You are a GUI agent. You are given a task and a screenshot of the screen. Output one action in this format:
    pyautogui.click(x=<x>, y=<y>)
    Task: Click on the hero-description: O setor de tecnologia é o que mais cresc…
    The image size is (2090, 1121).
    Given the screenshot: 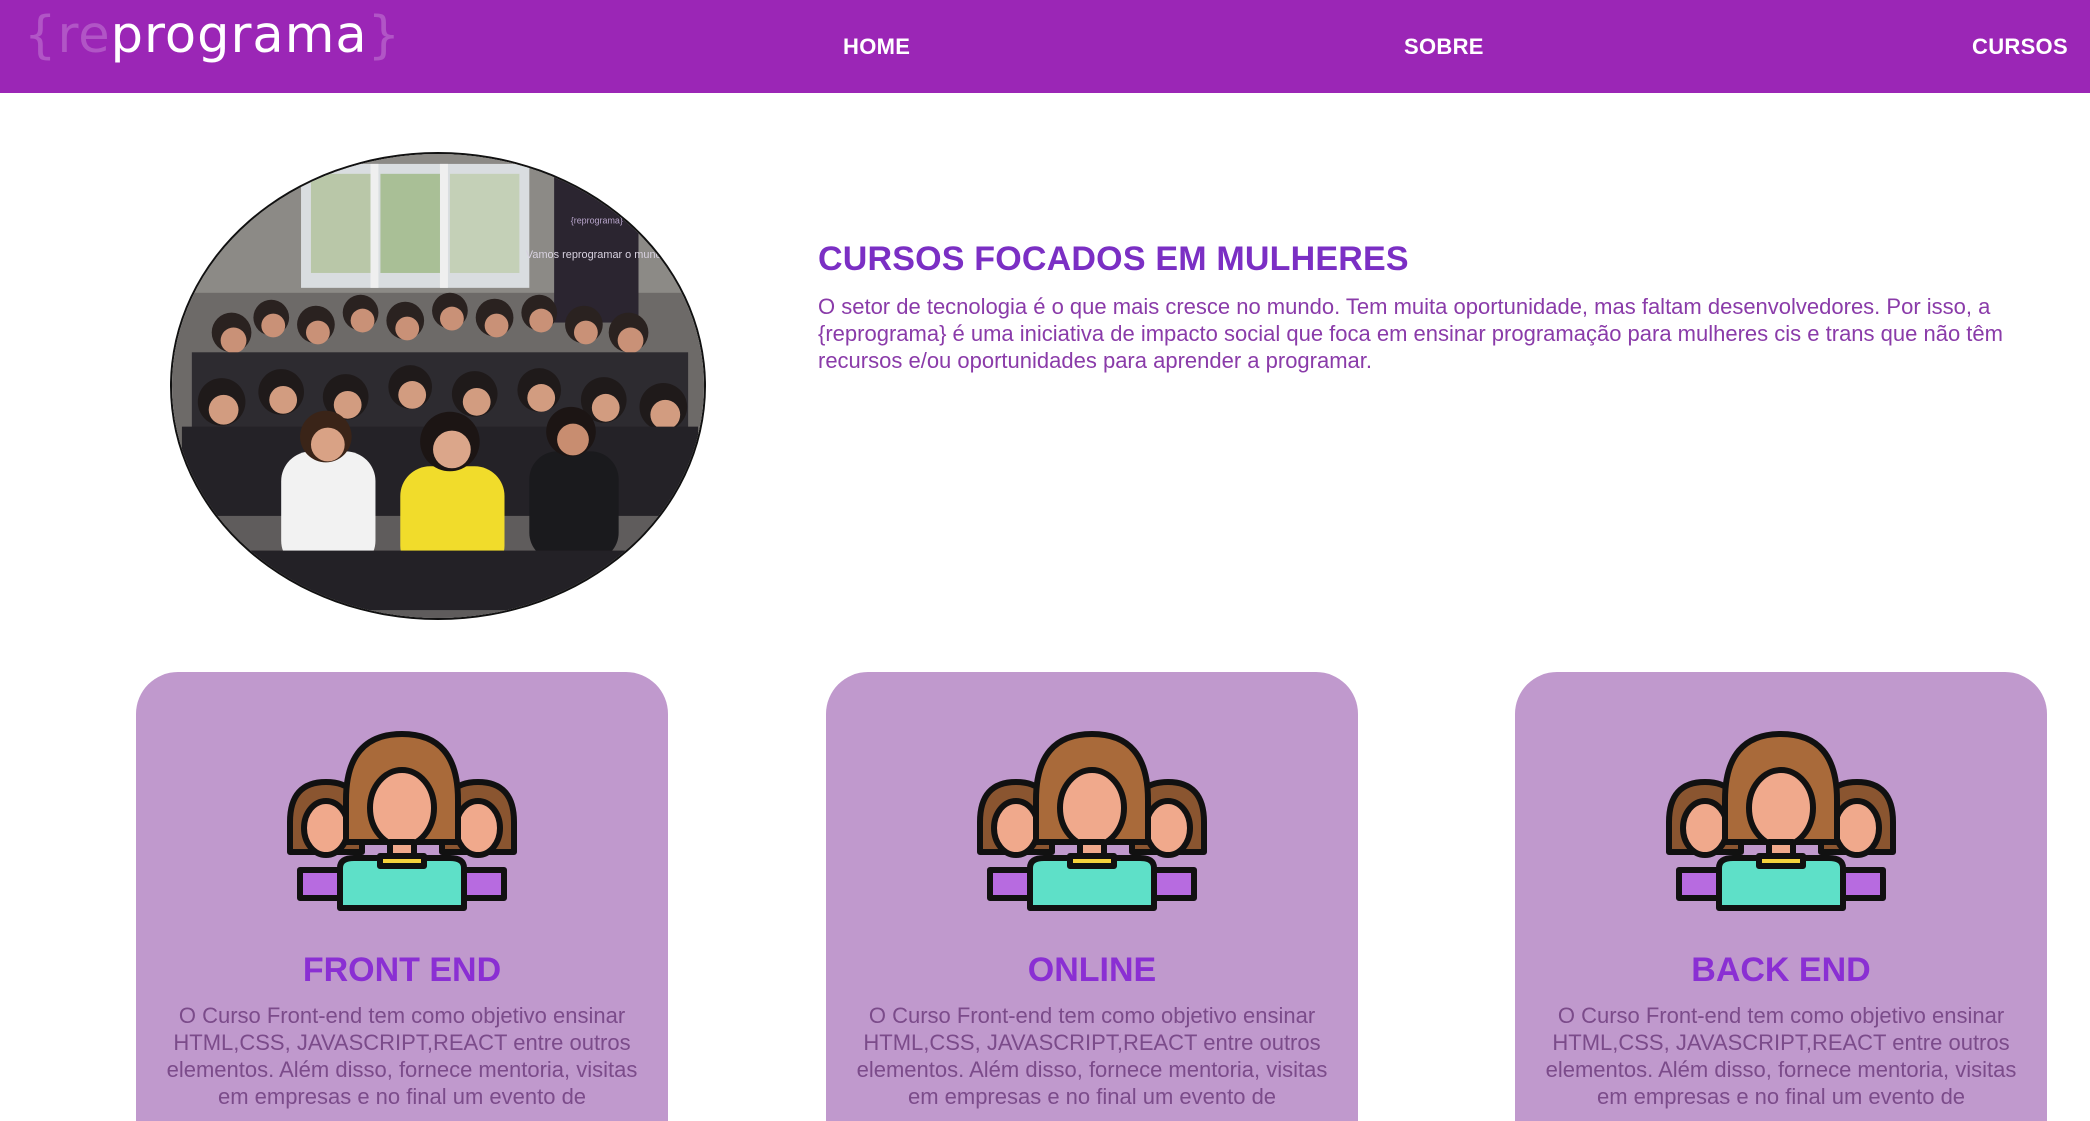 What is the action you would take?
    pyautogui.click(x=1410, y=333)
    